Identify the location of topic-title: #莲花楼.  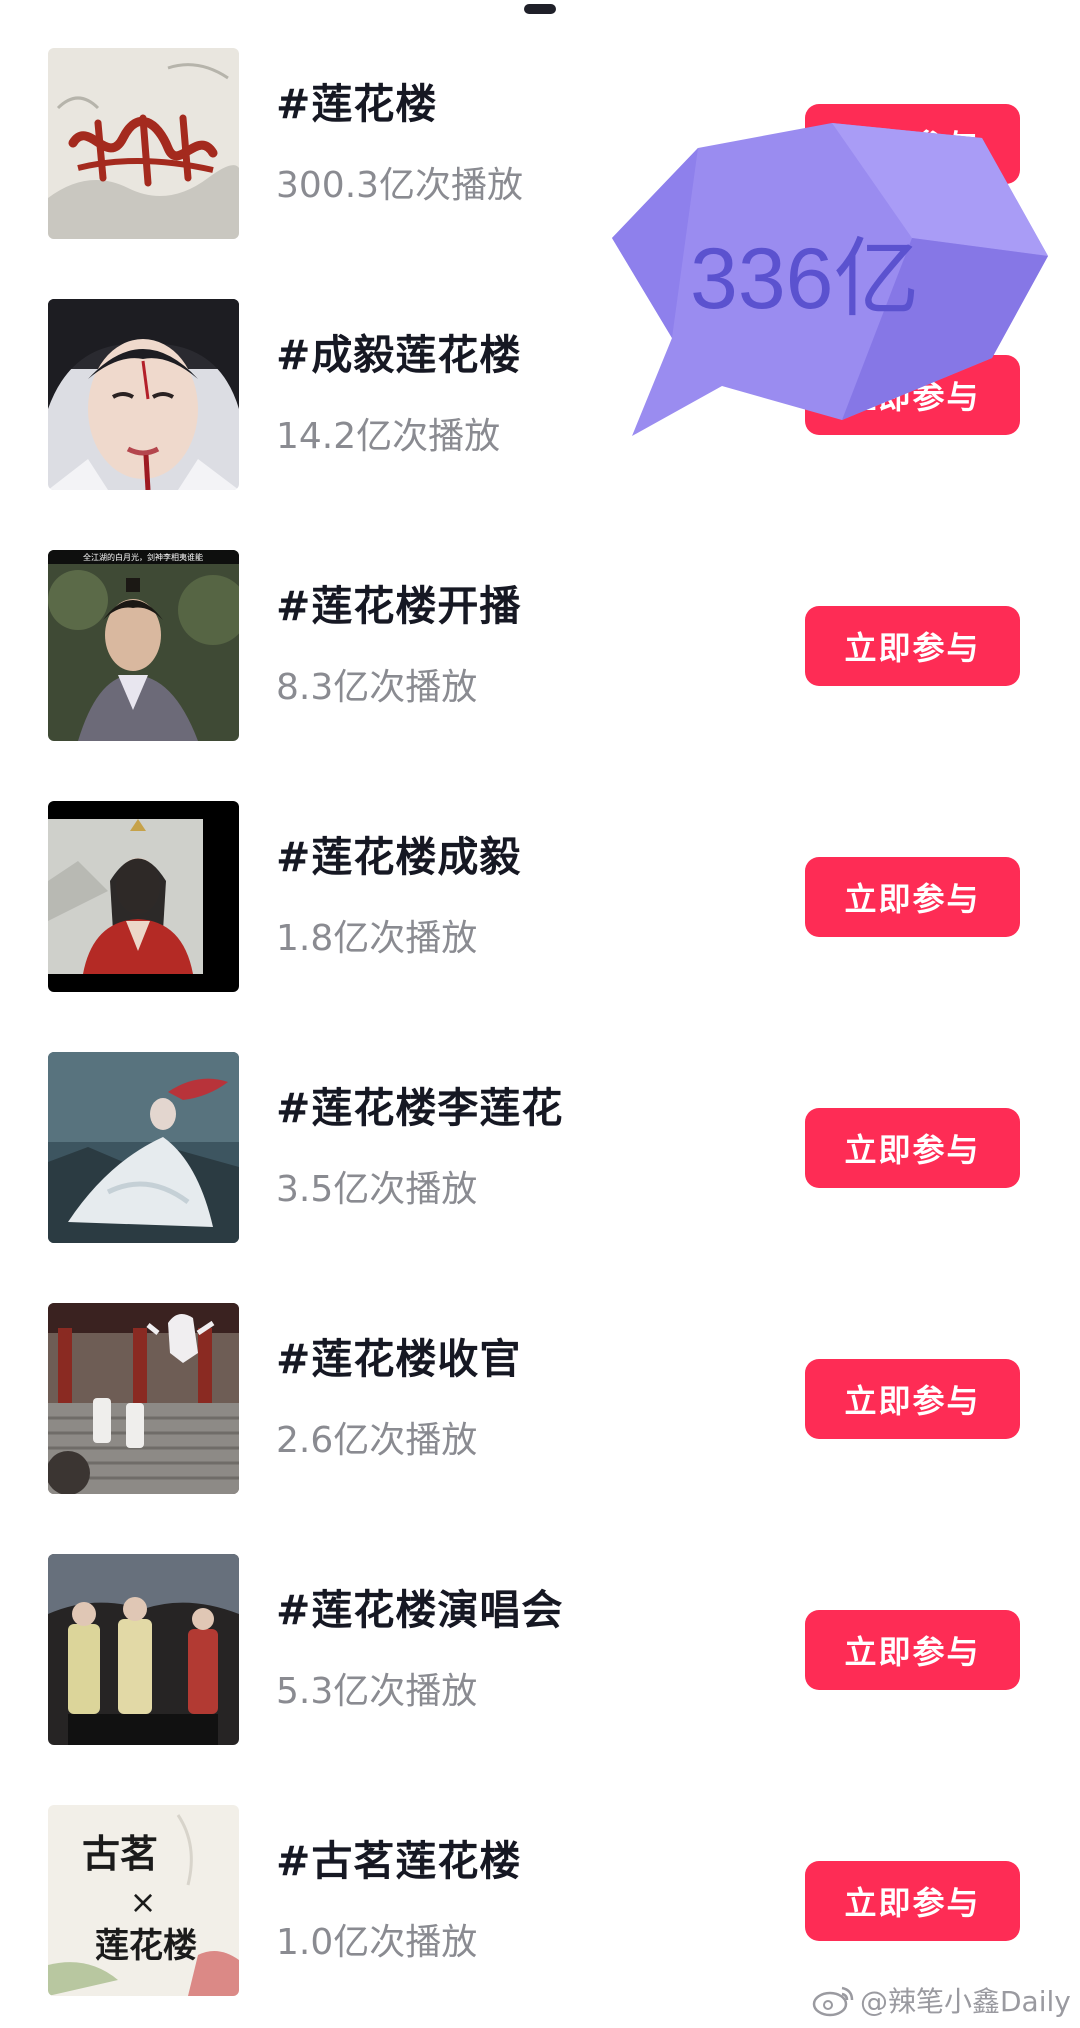
(356, 100).